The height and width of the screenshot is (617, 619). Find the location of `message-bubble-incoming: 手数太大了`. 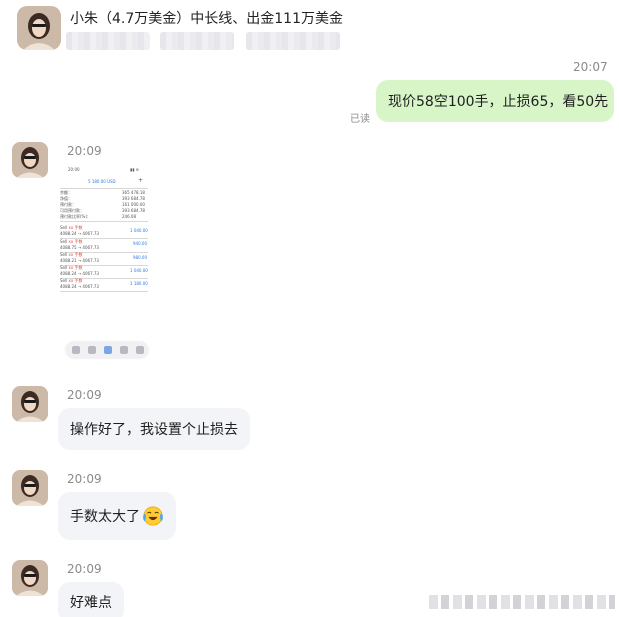

message-bubble-incoming: 手数太大了 is located at coordinates (117, 516).